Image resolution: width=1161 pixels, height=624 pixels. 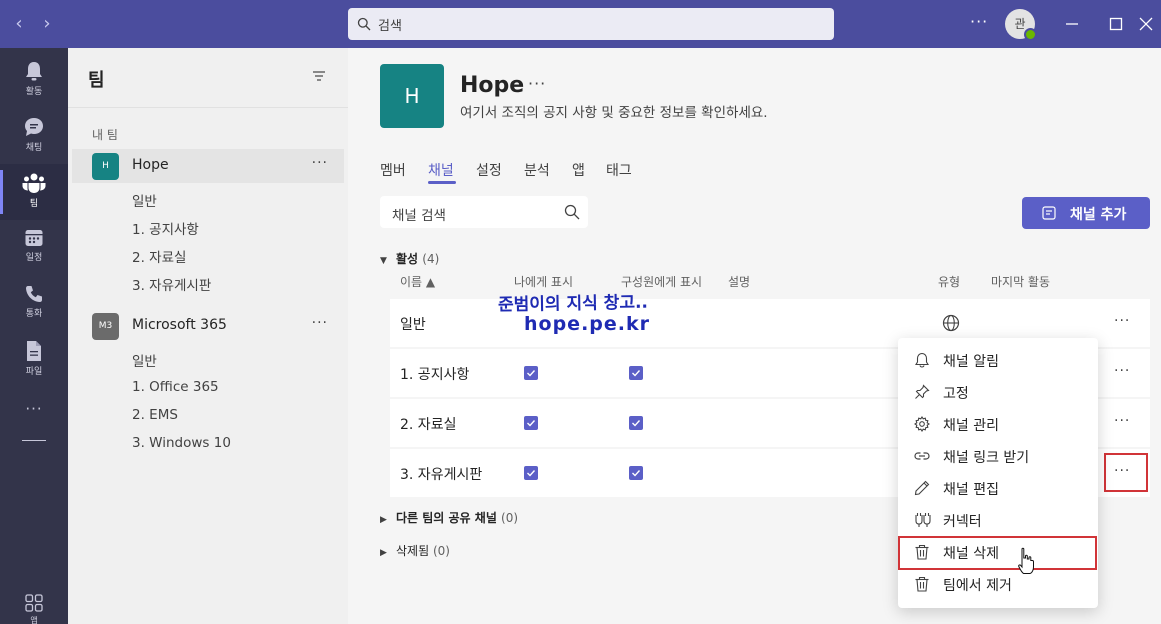 What do you see at coordinates (922, 391) in the screenshot?
I see `pin-icon` at bounding box center [922, 391].